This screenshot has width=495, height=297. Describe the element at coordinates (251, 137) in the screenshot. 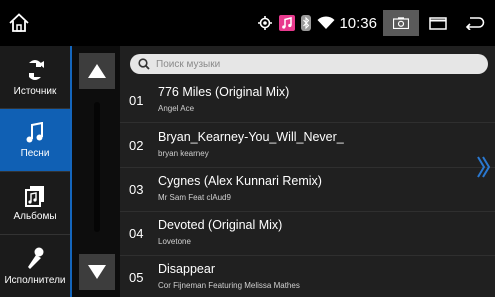

I see `track-title: Bryan_Kearney-You_Will_Never_` at that location.